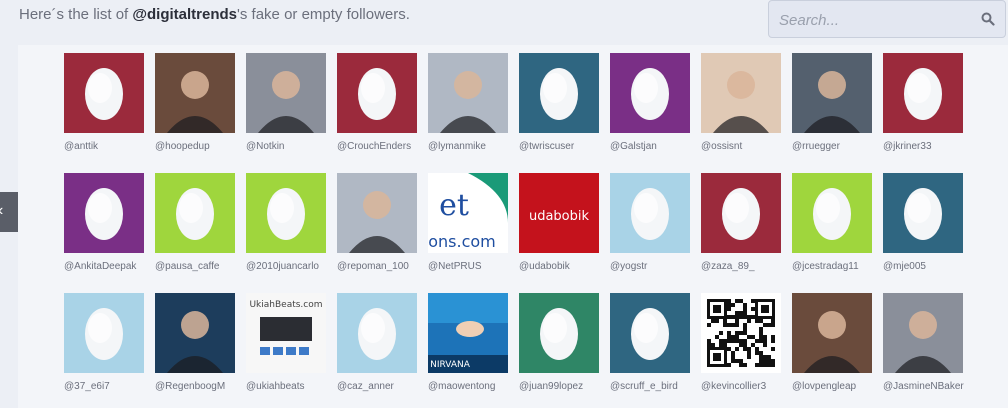 This screenshot has width=1008, height=408. What do you see at coordinates (187, 266) in the screenshot?
I see `follower-handle: @pausa_caffe` at bounding box center [187, 266].